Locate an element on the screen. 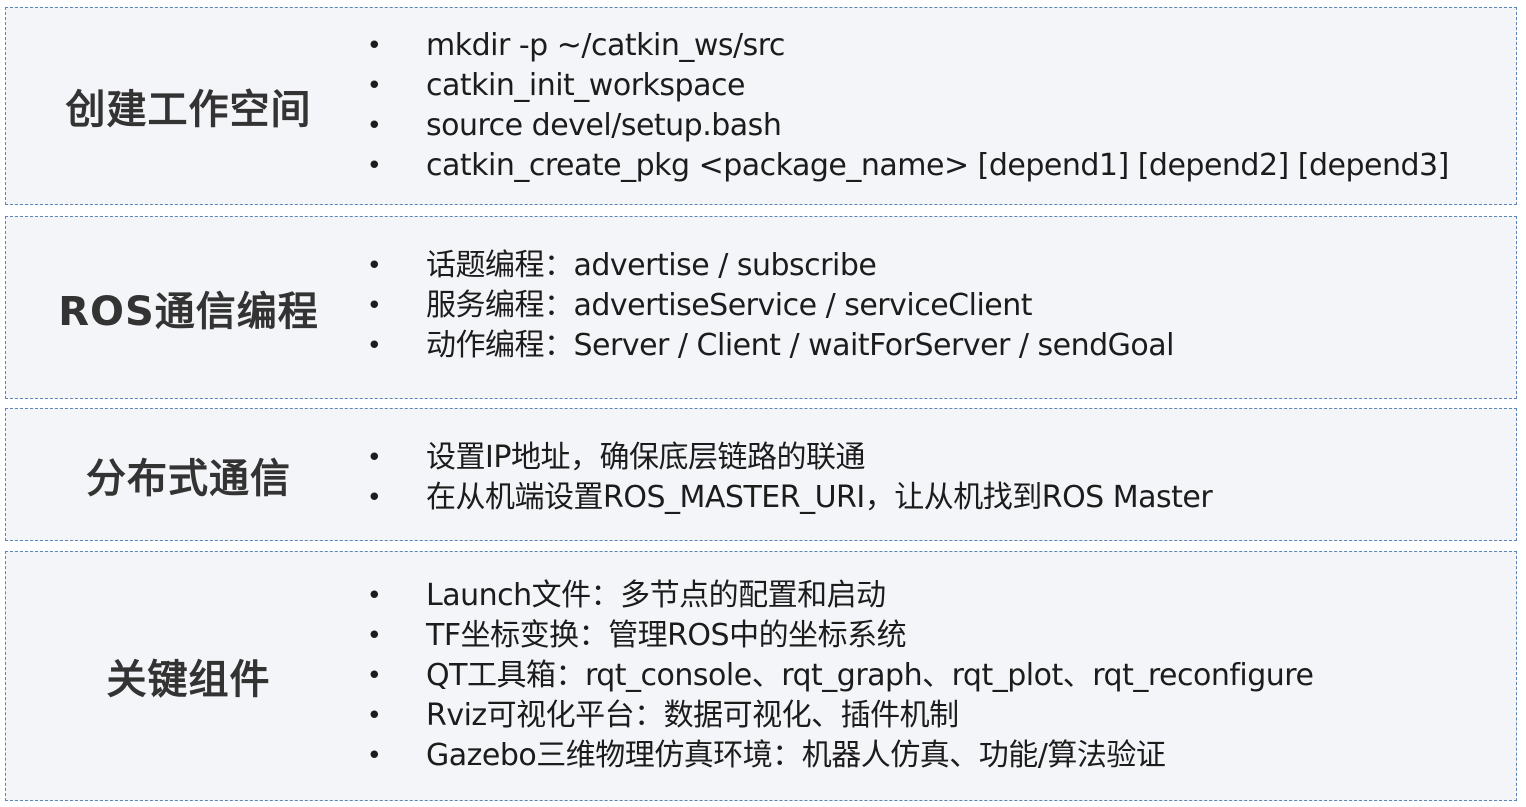 The image size is (1526, 807). section-title: ROS通信编程 is located at coordinates (188, 311).